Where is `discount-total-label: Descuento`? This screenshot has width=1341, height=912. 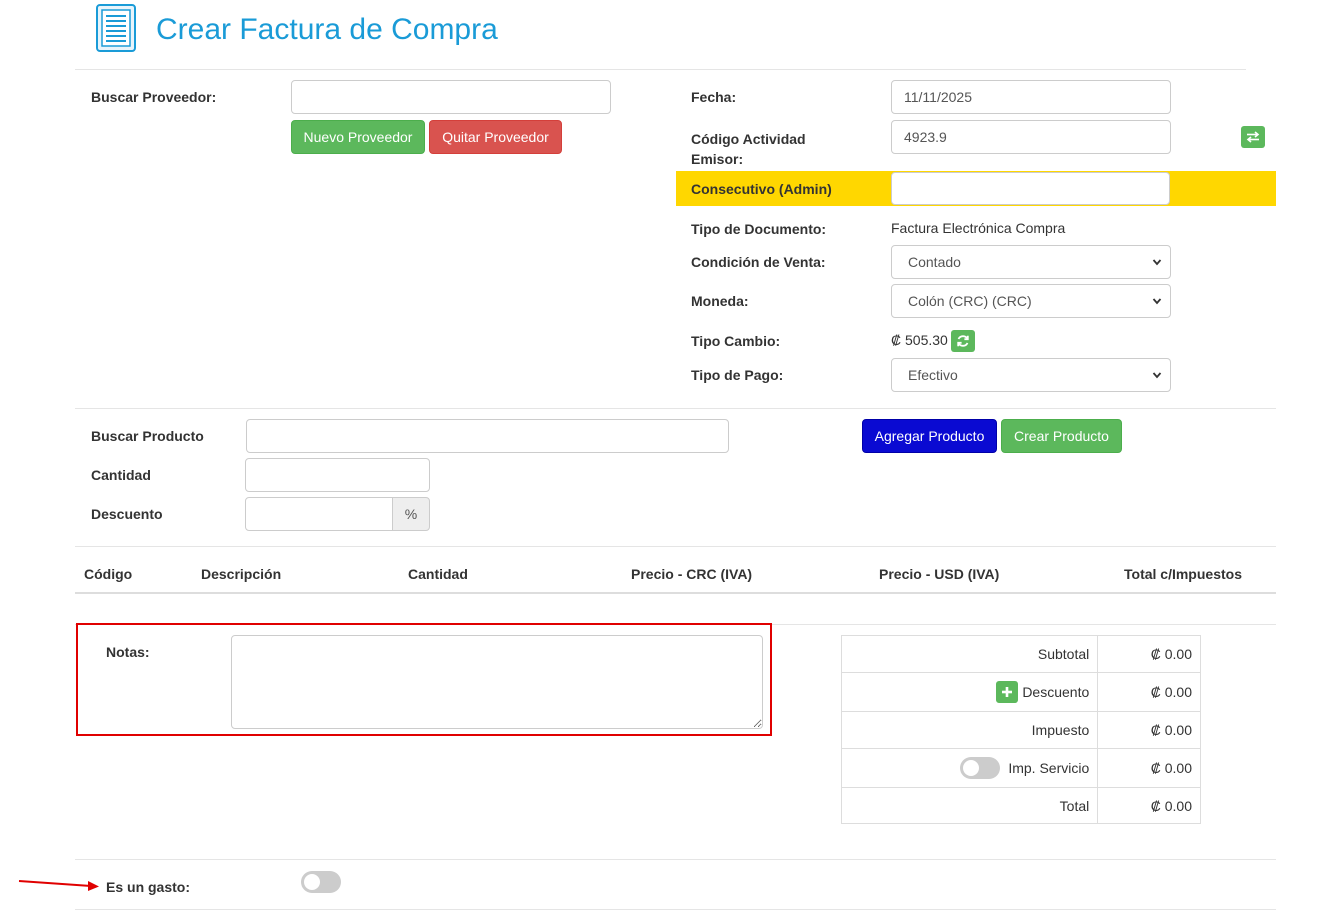 discount-total-label: Descuento is located at coordinates (1056, 692).